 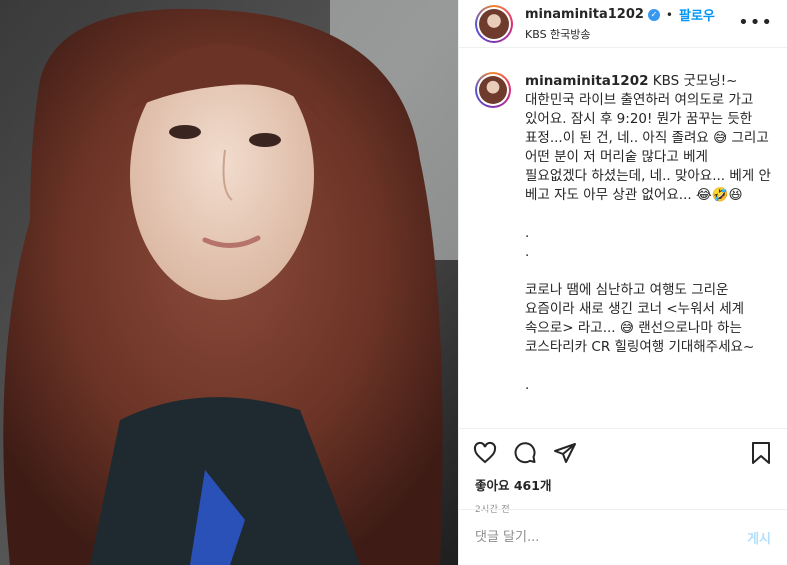 I want to click on follow-button: 팔로우, so click(x=697, y=14).